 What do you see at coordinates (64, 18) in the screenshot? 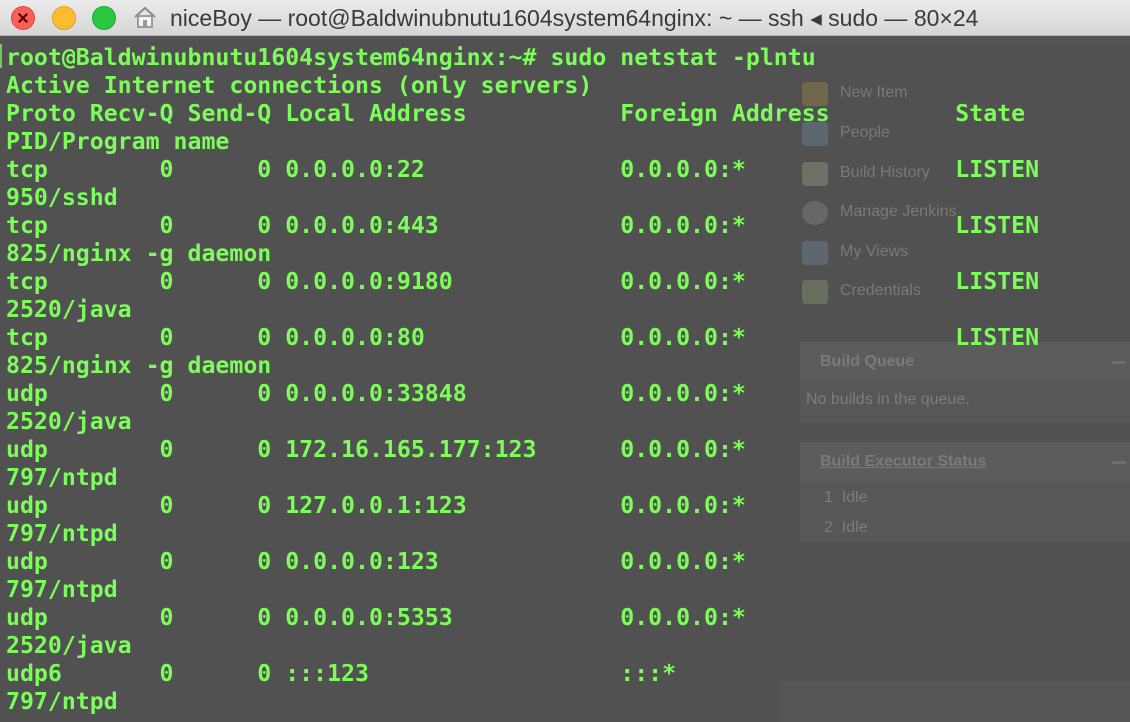
I see `minimize-button` at bounding box center [64, 18].